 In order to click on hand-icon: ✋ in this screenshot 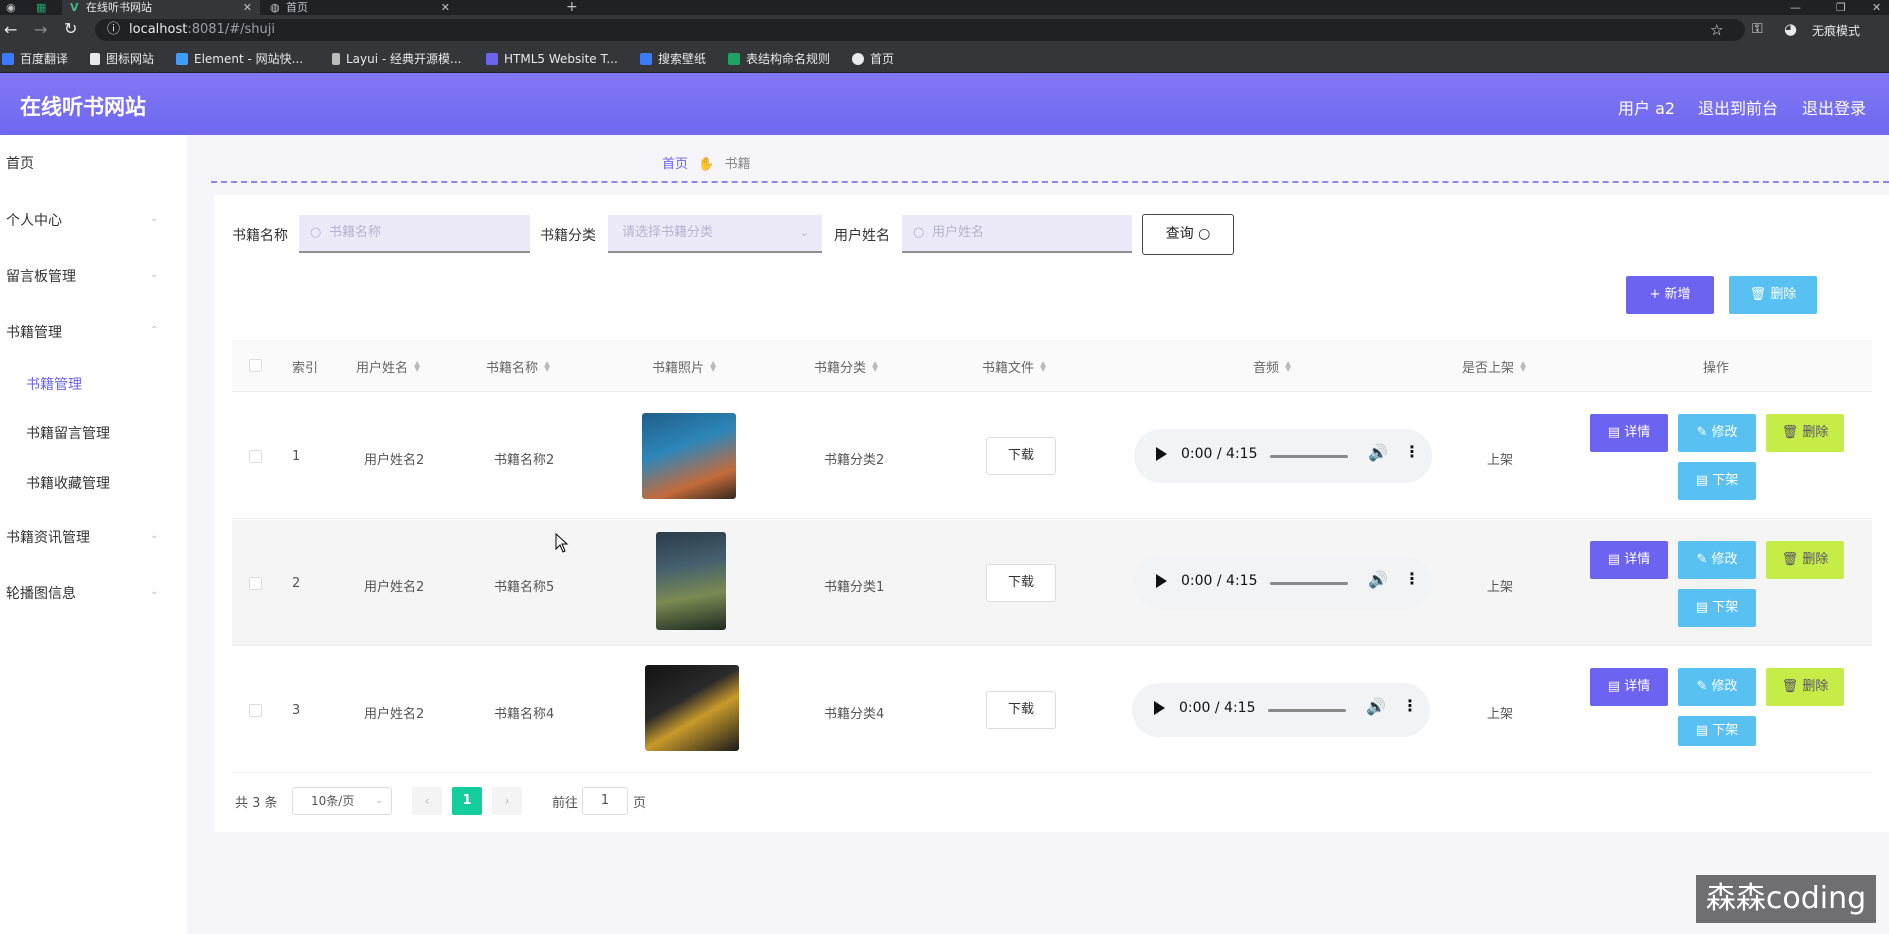, I will do `click(706, 164)`.